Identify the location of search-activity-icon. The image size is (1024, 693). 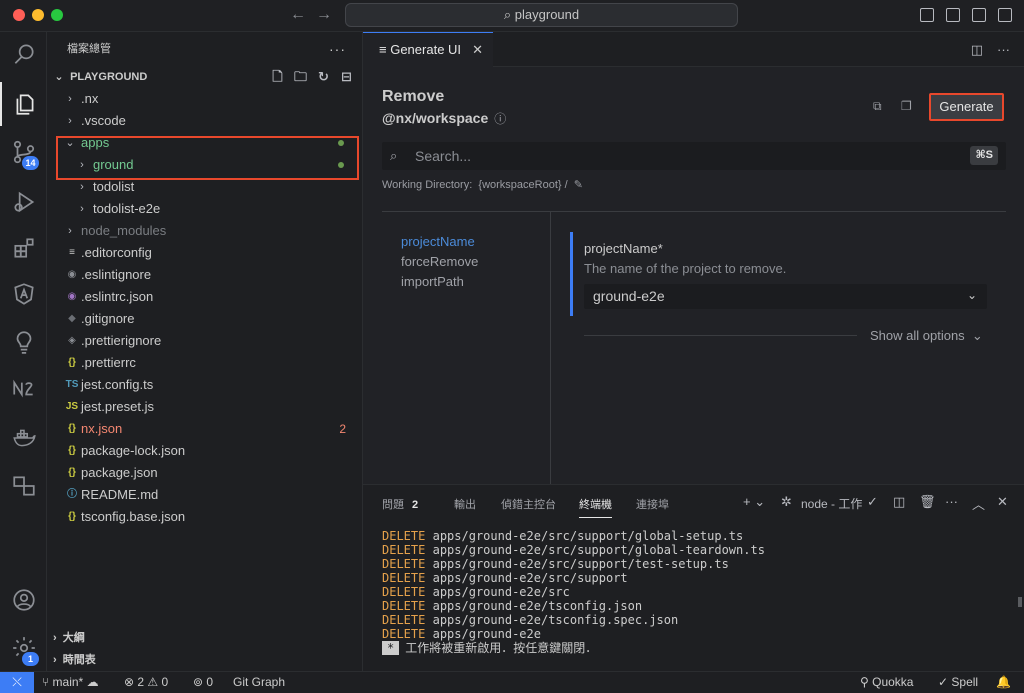
(23, 54).